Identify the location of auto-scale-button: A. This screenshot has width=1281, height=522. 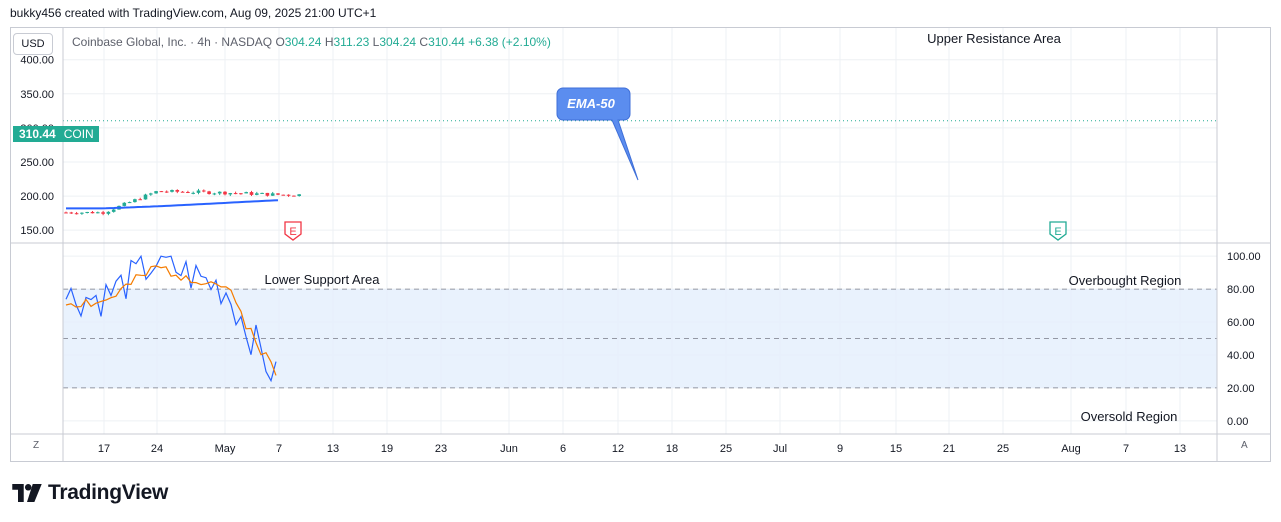
(1244, 445).